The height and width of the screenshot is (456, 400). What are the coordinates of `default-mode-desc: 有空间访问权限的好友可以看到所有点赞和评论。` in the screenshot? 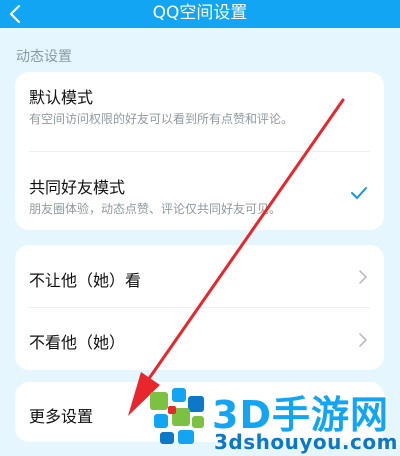 It's located at (161, 119).